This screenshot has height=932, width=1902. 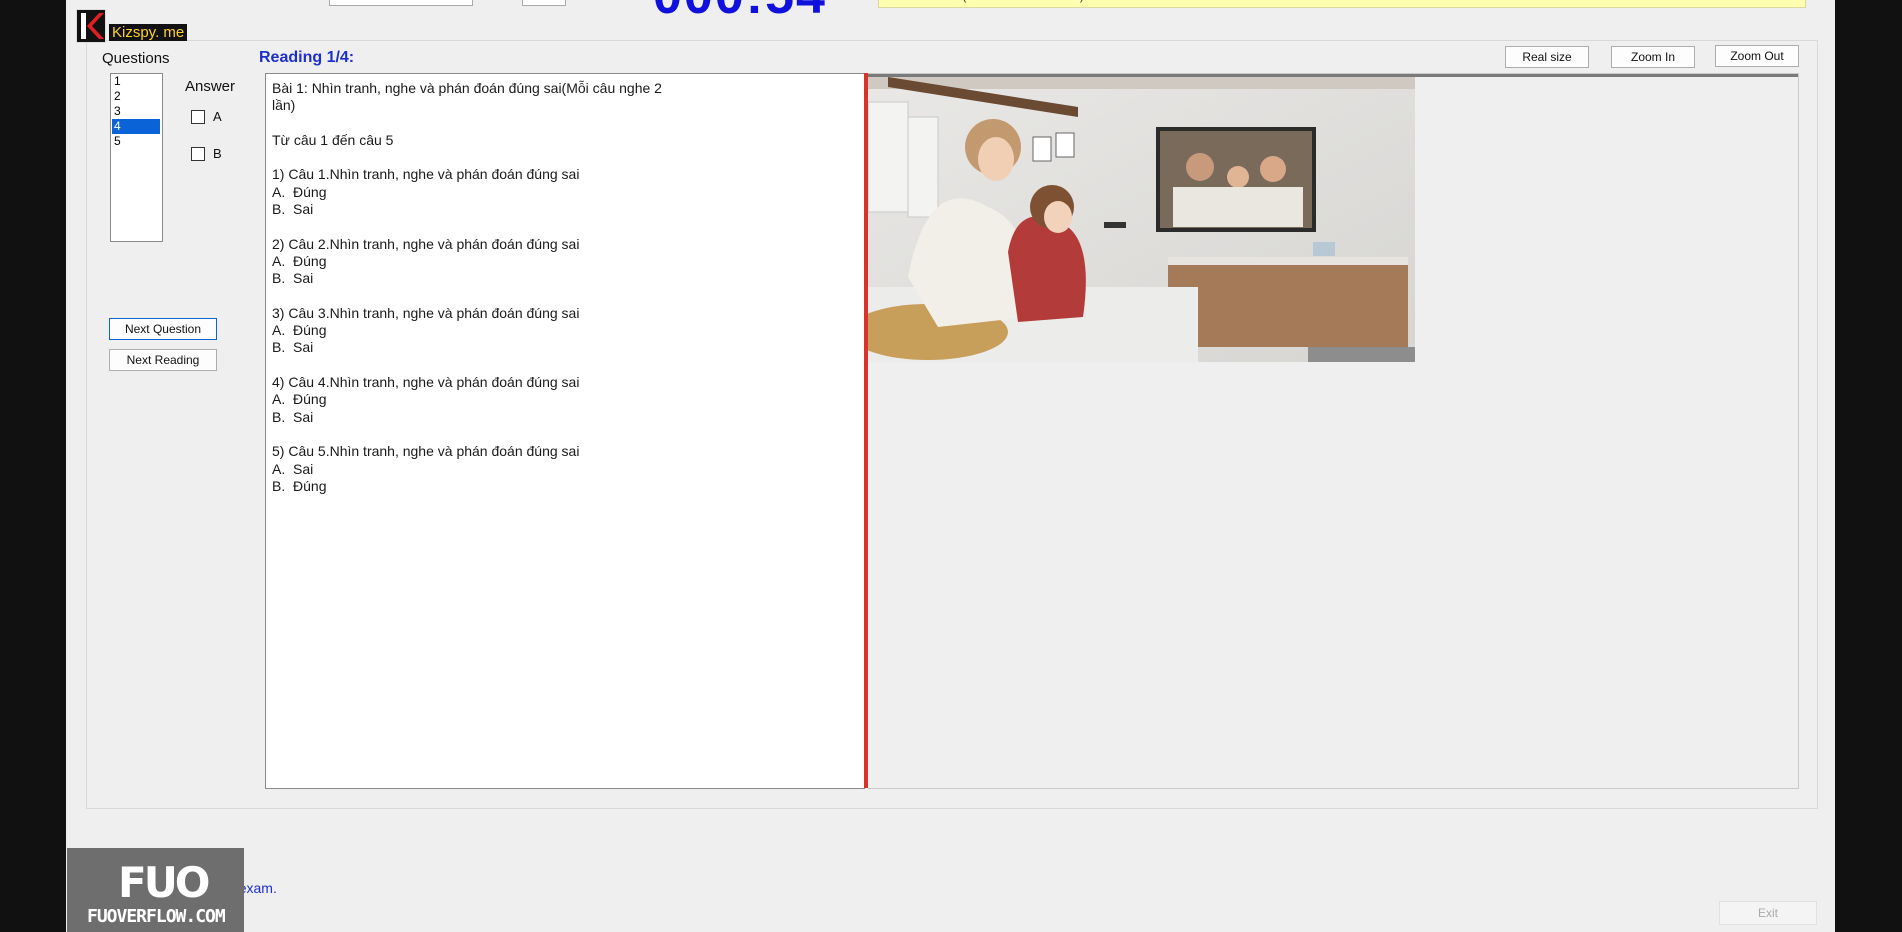 I want to click on timer-display: 000:54, so click(x=740, y=13).